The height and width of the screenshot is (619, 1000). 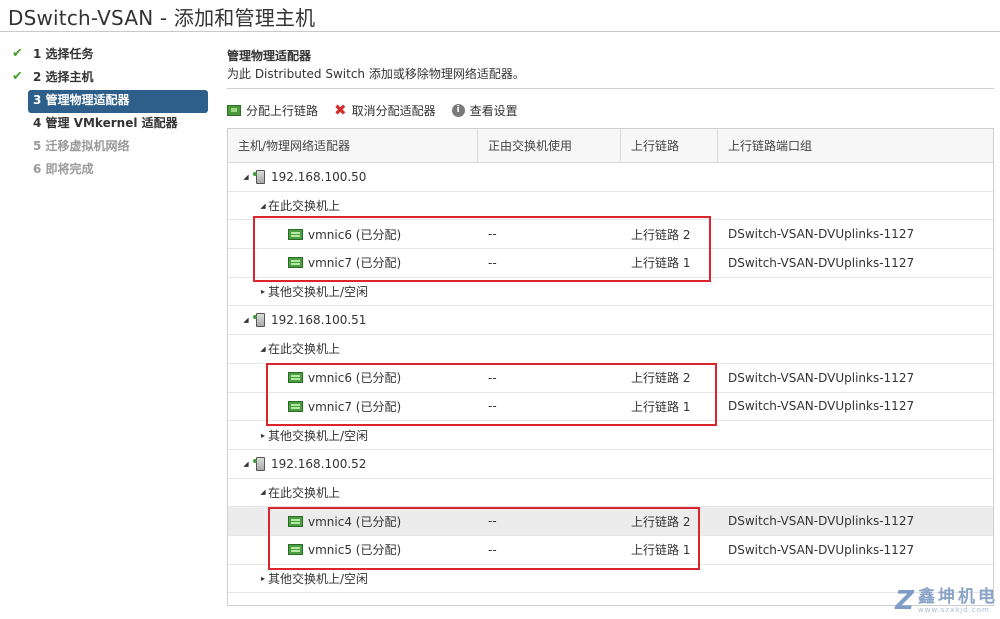 What do you see at coordinates (610, 464) in the screenshot?
I see `host-row: ◢ 192.168.100.52` at bounding box center [610, 464].